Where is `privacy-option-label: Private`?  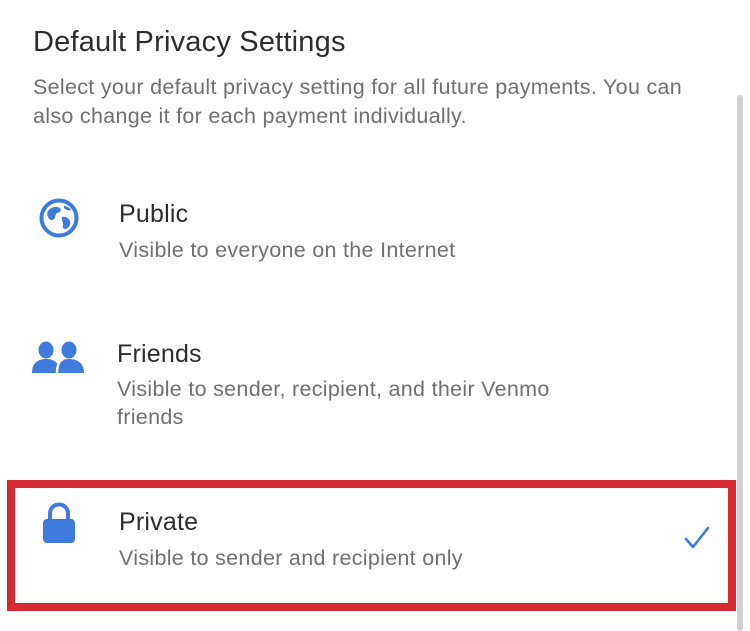
privacy-option-label: Private is located at coordinates (159, 522).